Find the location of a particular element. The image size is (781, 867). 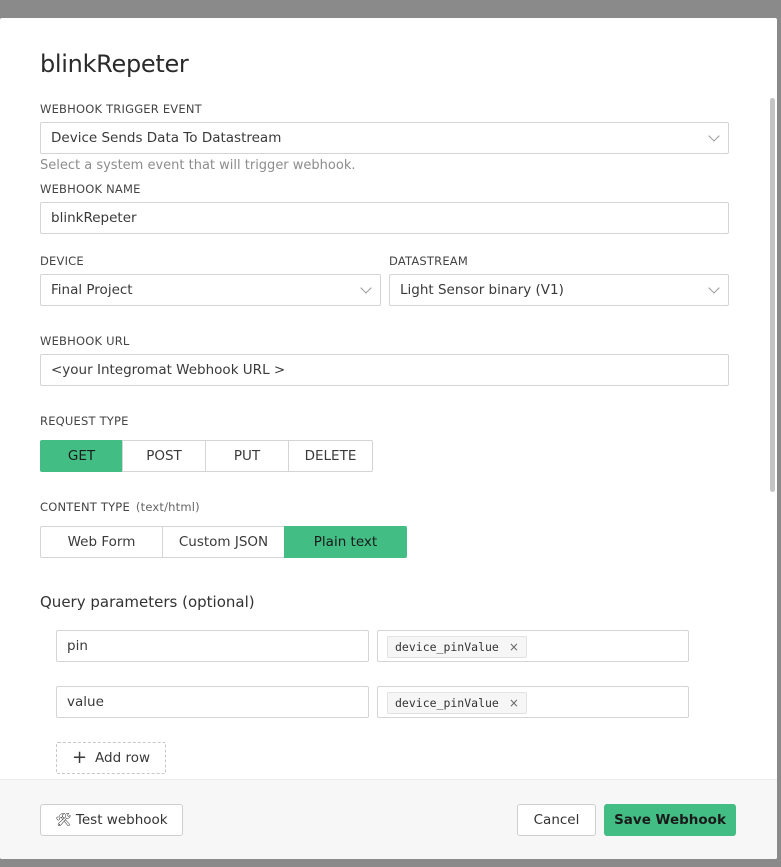

tools-icon: 🛠 is located at coordinates (63, 820).